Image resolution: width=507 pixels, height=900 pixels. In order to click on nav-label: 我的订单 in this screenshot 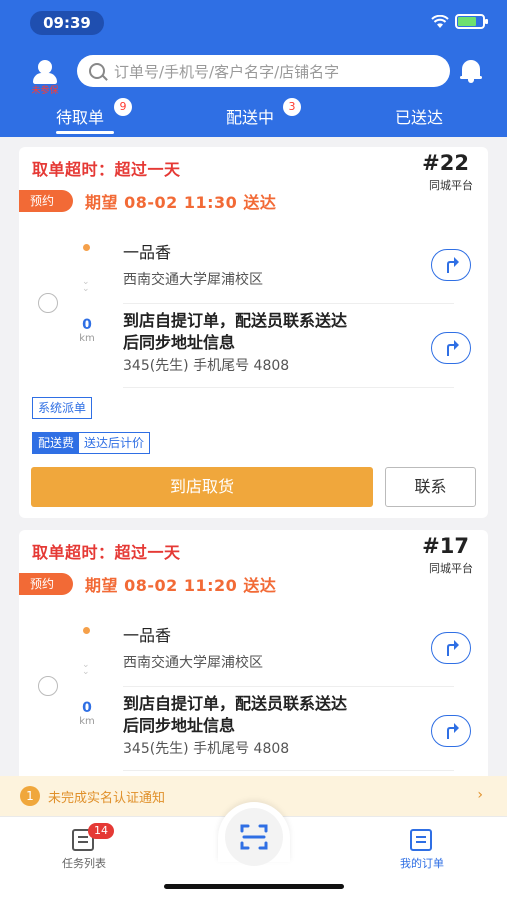, I will do `click(422, 863)`.